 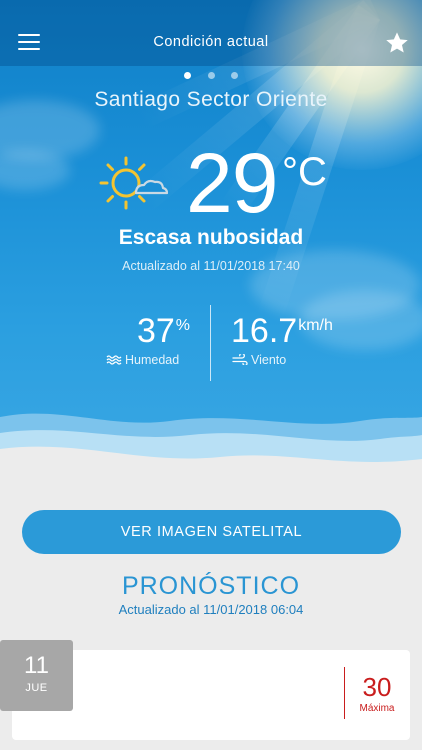 What do you see at coordinates (269, 360) in the screenshot?
I see `wind-label: Viento` at bounding box center [269, 360].